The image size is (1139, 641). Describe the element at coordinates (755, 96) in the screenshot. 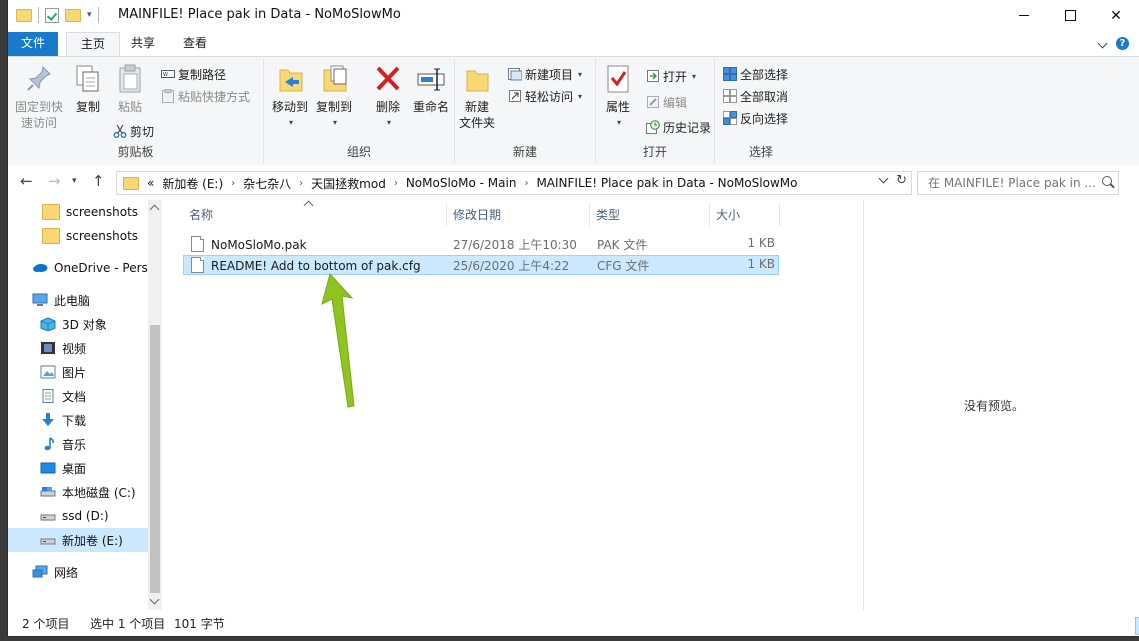

I see `select-none-button: 全部取消` at that location.